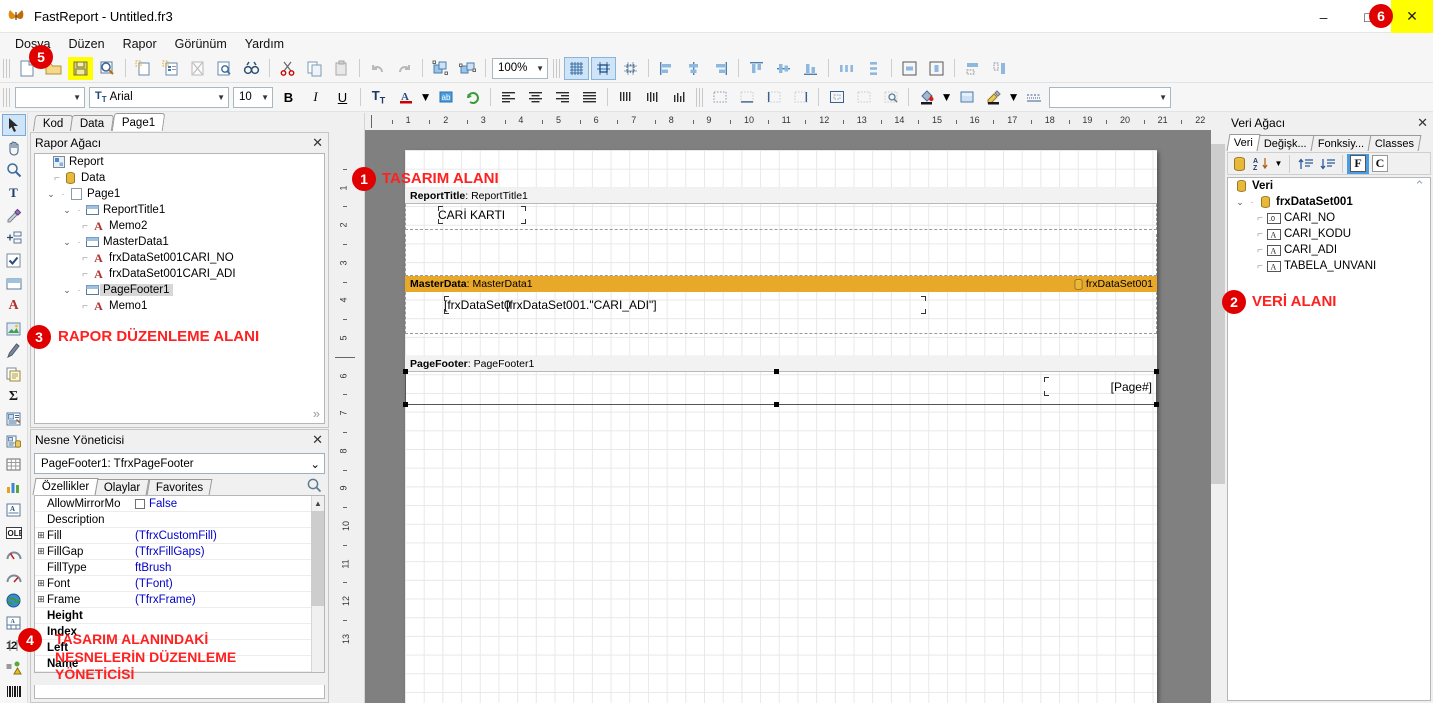 The image size is (1433, 703). What do you see at coordinates (562, 97) in the screenshot?
I see `text-align-right-button` at bounding box center [562, 97].